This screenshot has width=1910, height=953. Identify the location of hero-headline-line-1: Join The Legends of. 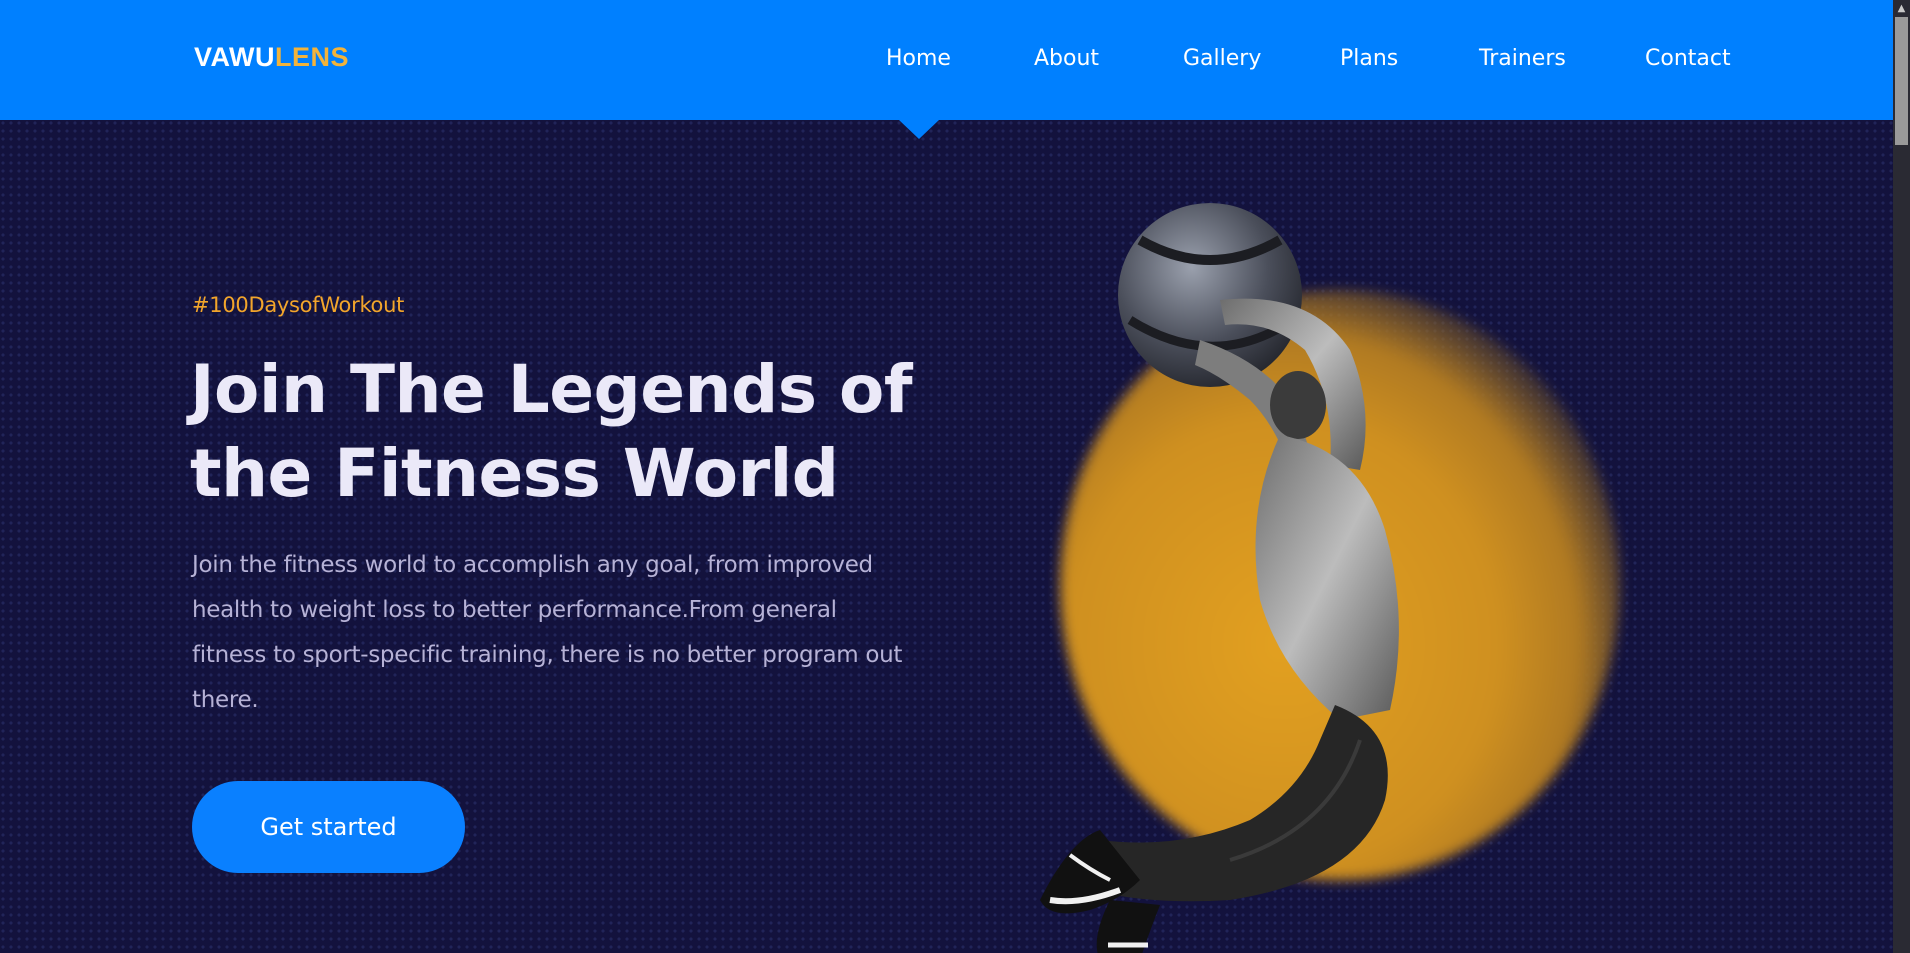
(551, 389).